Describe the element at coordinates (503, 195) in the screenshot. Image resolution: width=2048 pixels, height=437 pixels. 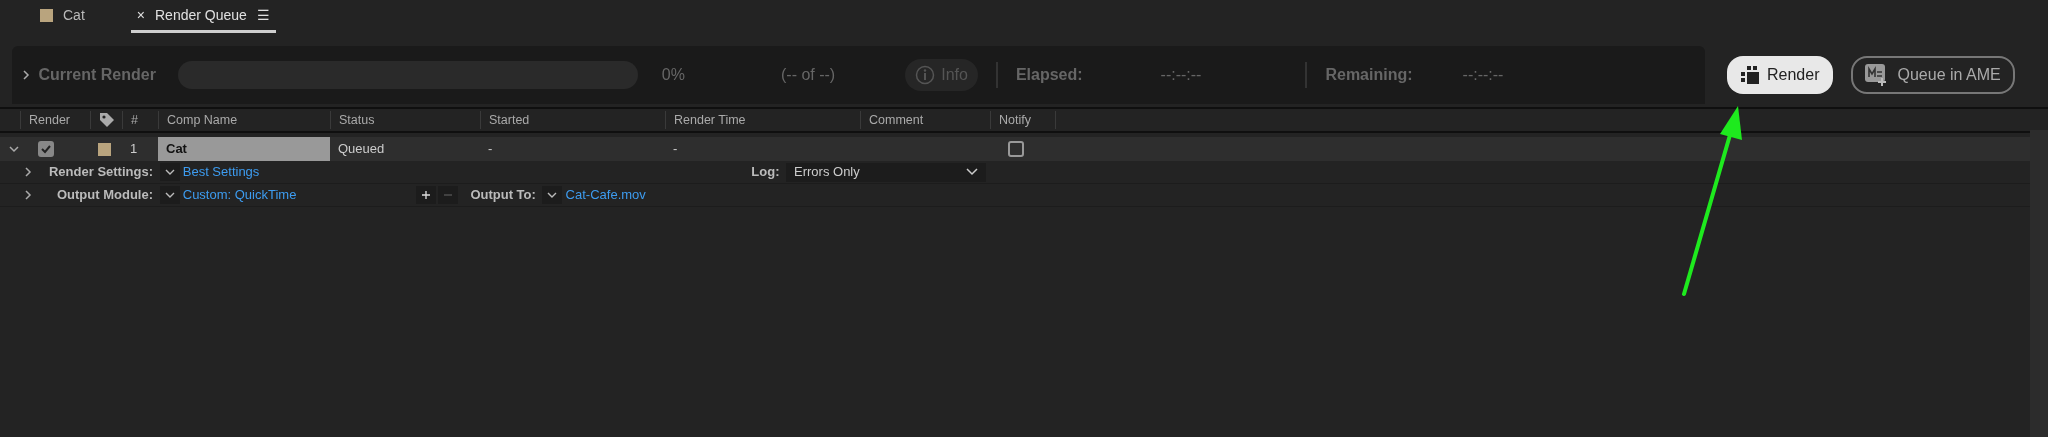
I see `output-to-label: Output To:` at that location.